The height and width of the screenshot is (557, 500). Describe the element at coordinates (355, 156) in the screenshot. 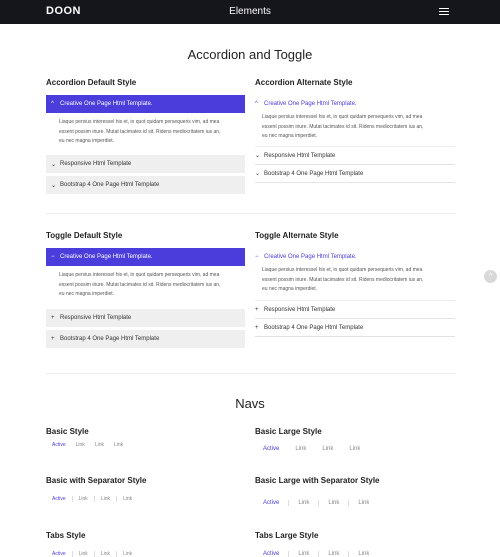

I see `accordion-alt-item-2: ⌄ Responsive Html Template` at that location.